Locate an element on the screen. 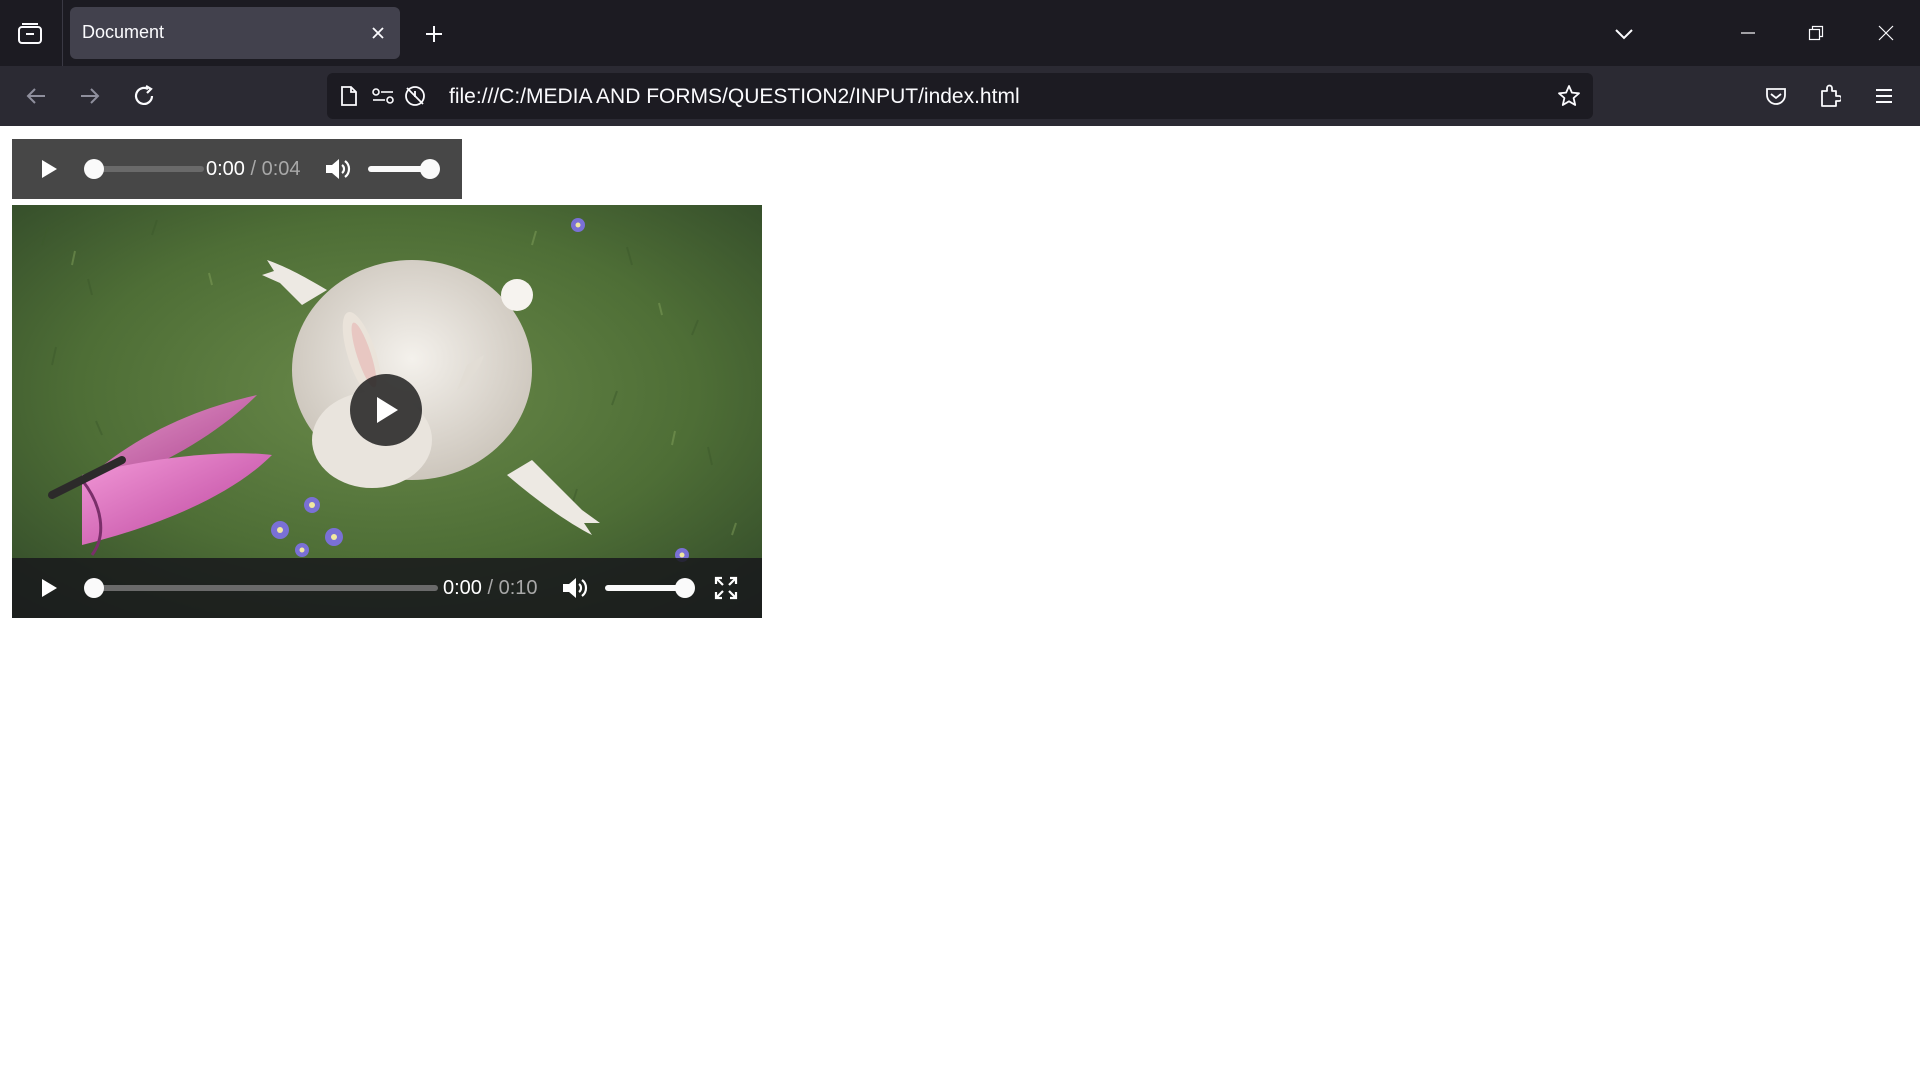 This screenshot has width=1920, height=1078. firefox-view-icon is located at coordinates (30, 33).